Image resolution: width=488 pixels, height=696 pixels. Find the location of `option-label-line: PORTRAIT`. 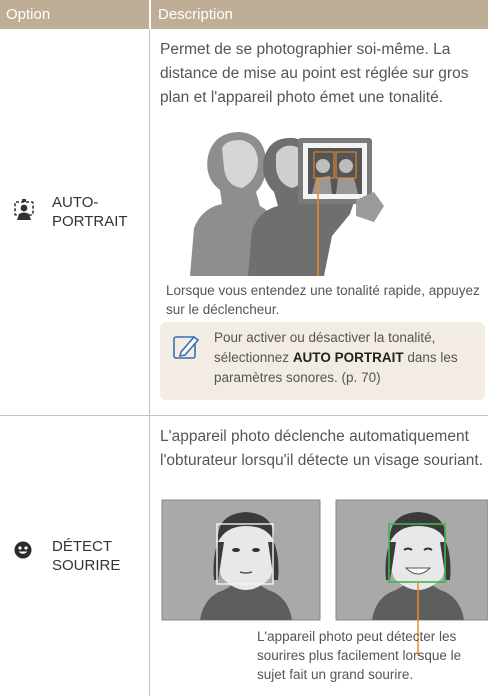

option-label-line: PORTRAIT is located at coordinates (90, 221).